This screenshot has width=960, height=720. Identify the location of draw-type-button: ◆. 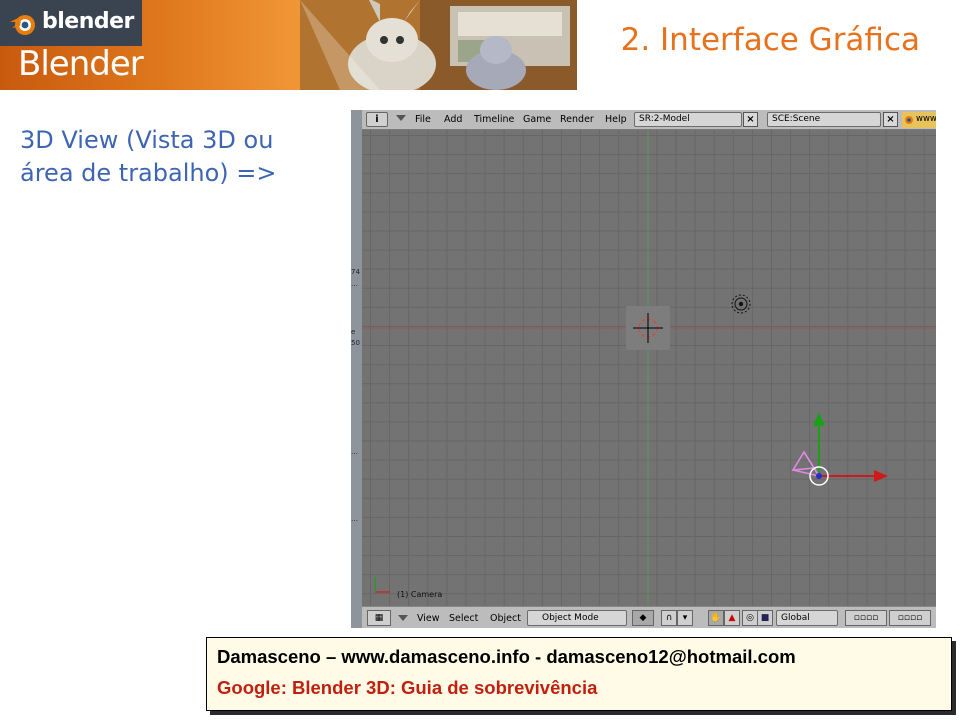
(643, 618).